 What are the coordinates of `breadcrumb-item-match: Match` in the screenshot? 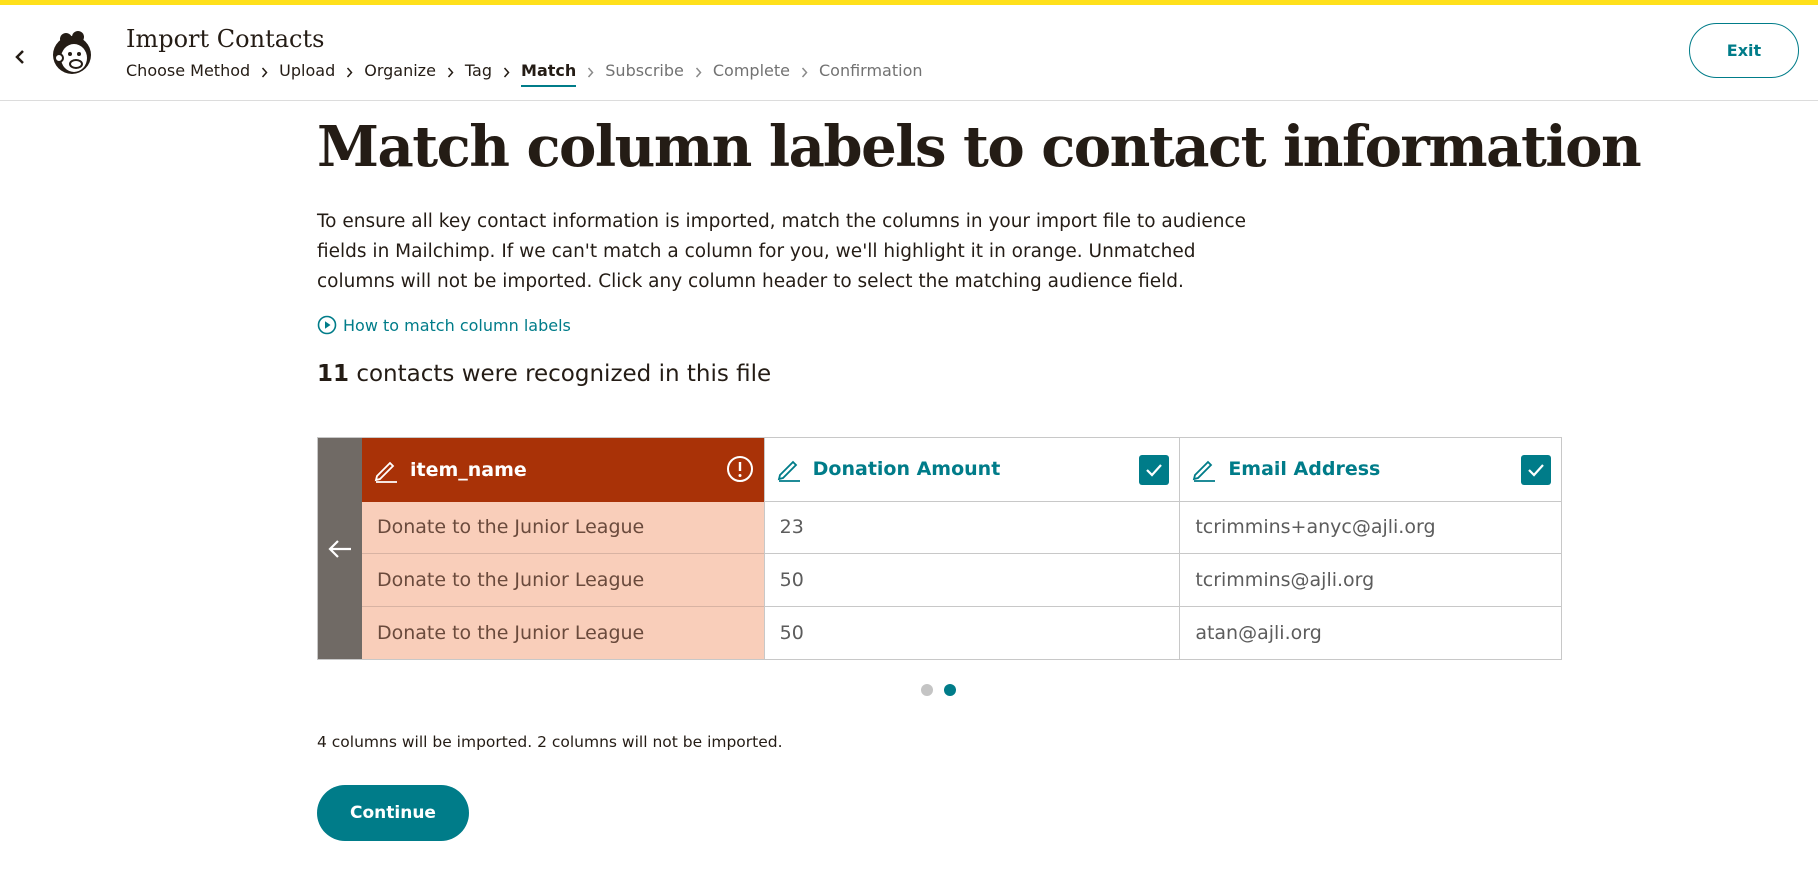 It's located at (549, 74).